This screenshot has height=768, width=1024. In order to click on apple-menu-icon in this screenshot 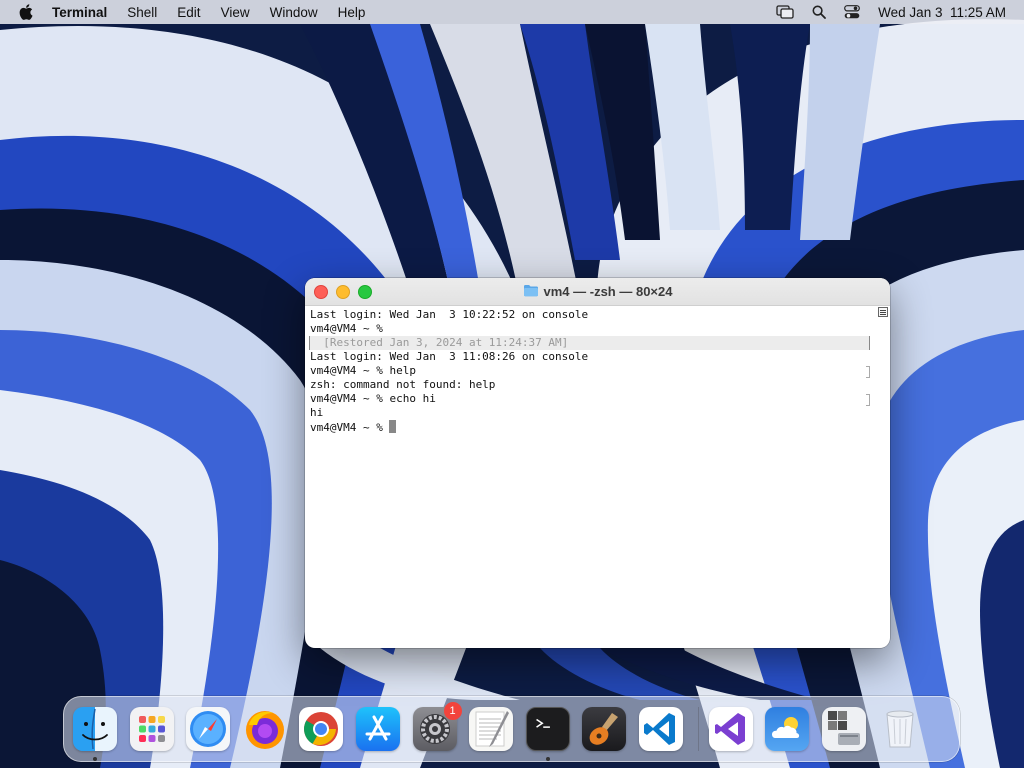, I will do `click(26, 12)`.